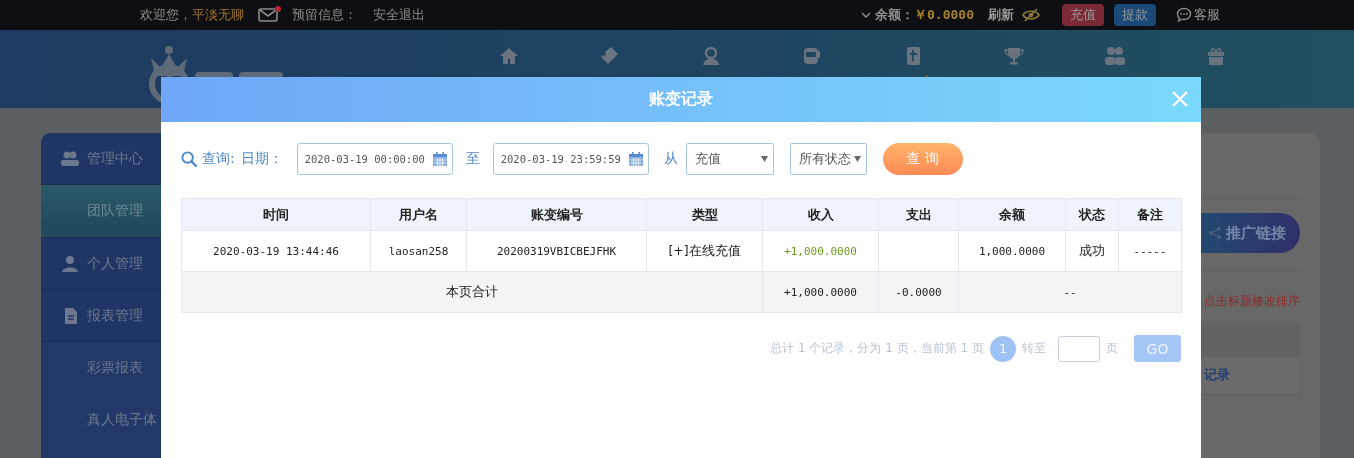 Image resolution: width=1354 pixels, height=458 pixels. I want to click on person-headset-icon, so click(710, 56).